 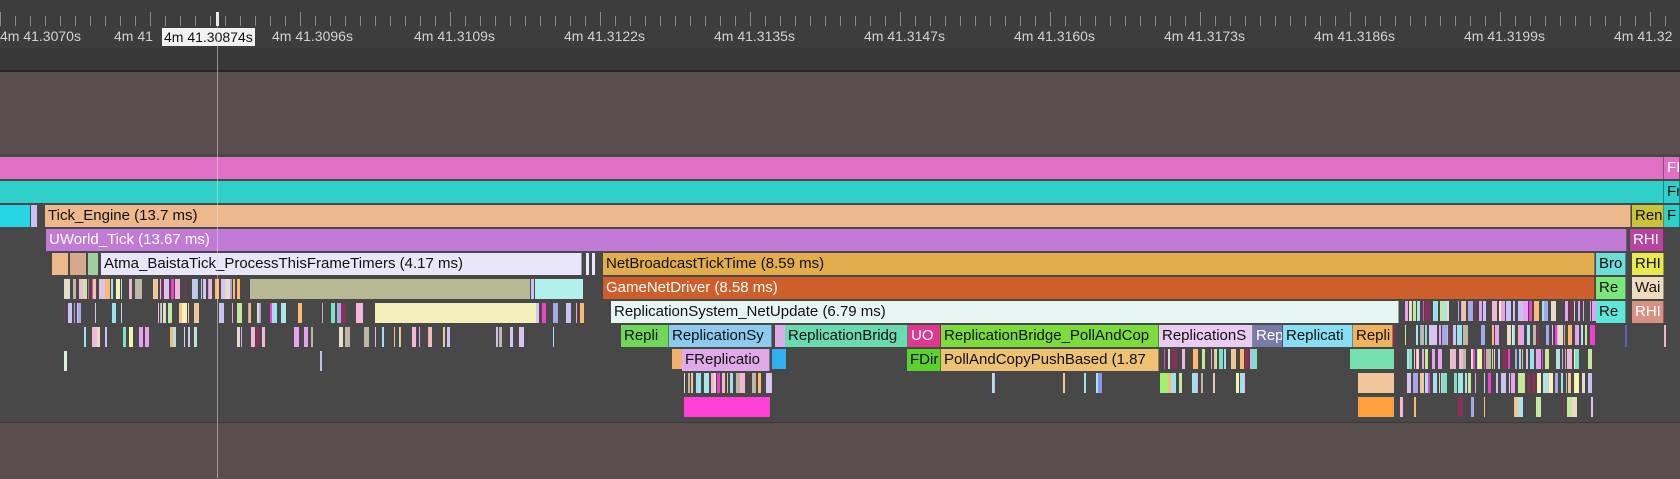 I want to click on uworld-tick-event: UWorld_Tick (13.67 ms), so click(x=836, y=240).